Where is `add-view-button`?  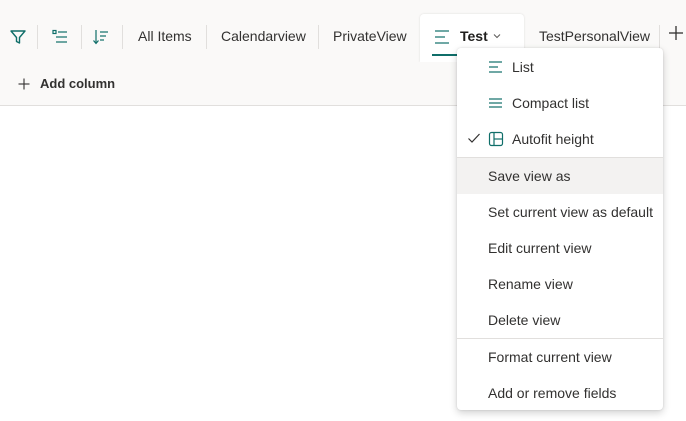
add-view-button is located at coordinates (676, 35).